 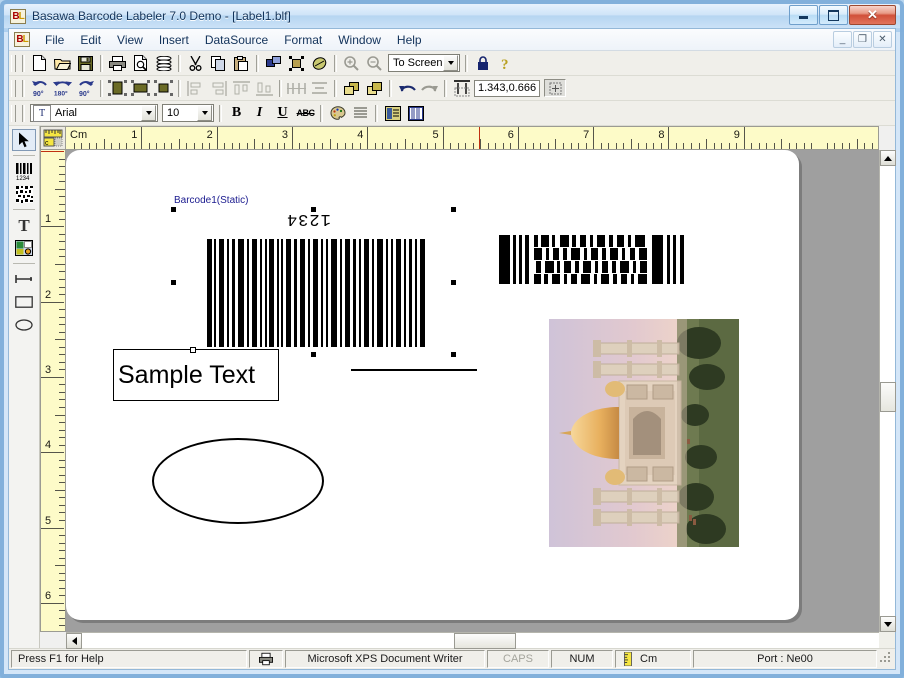 What do you see at coordinates (259, 113) in the screenshot?
I see `italic-button: I` at bounding box center [259, 113].